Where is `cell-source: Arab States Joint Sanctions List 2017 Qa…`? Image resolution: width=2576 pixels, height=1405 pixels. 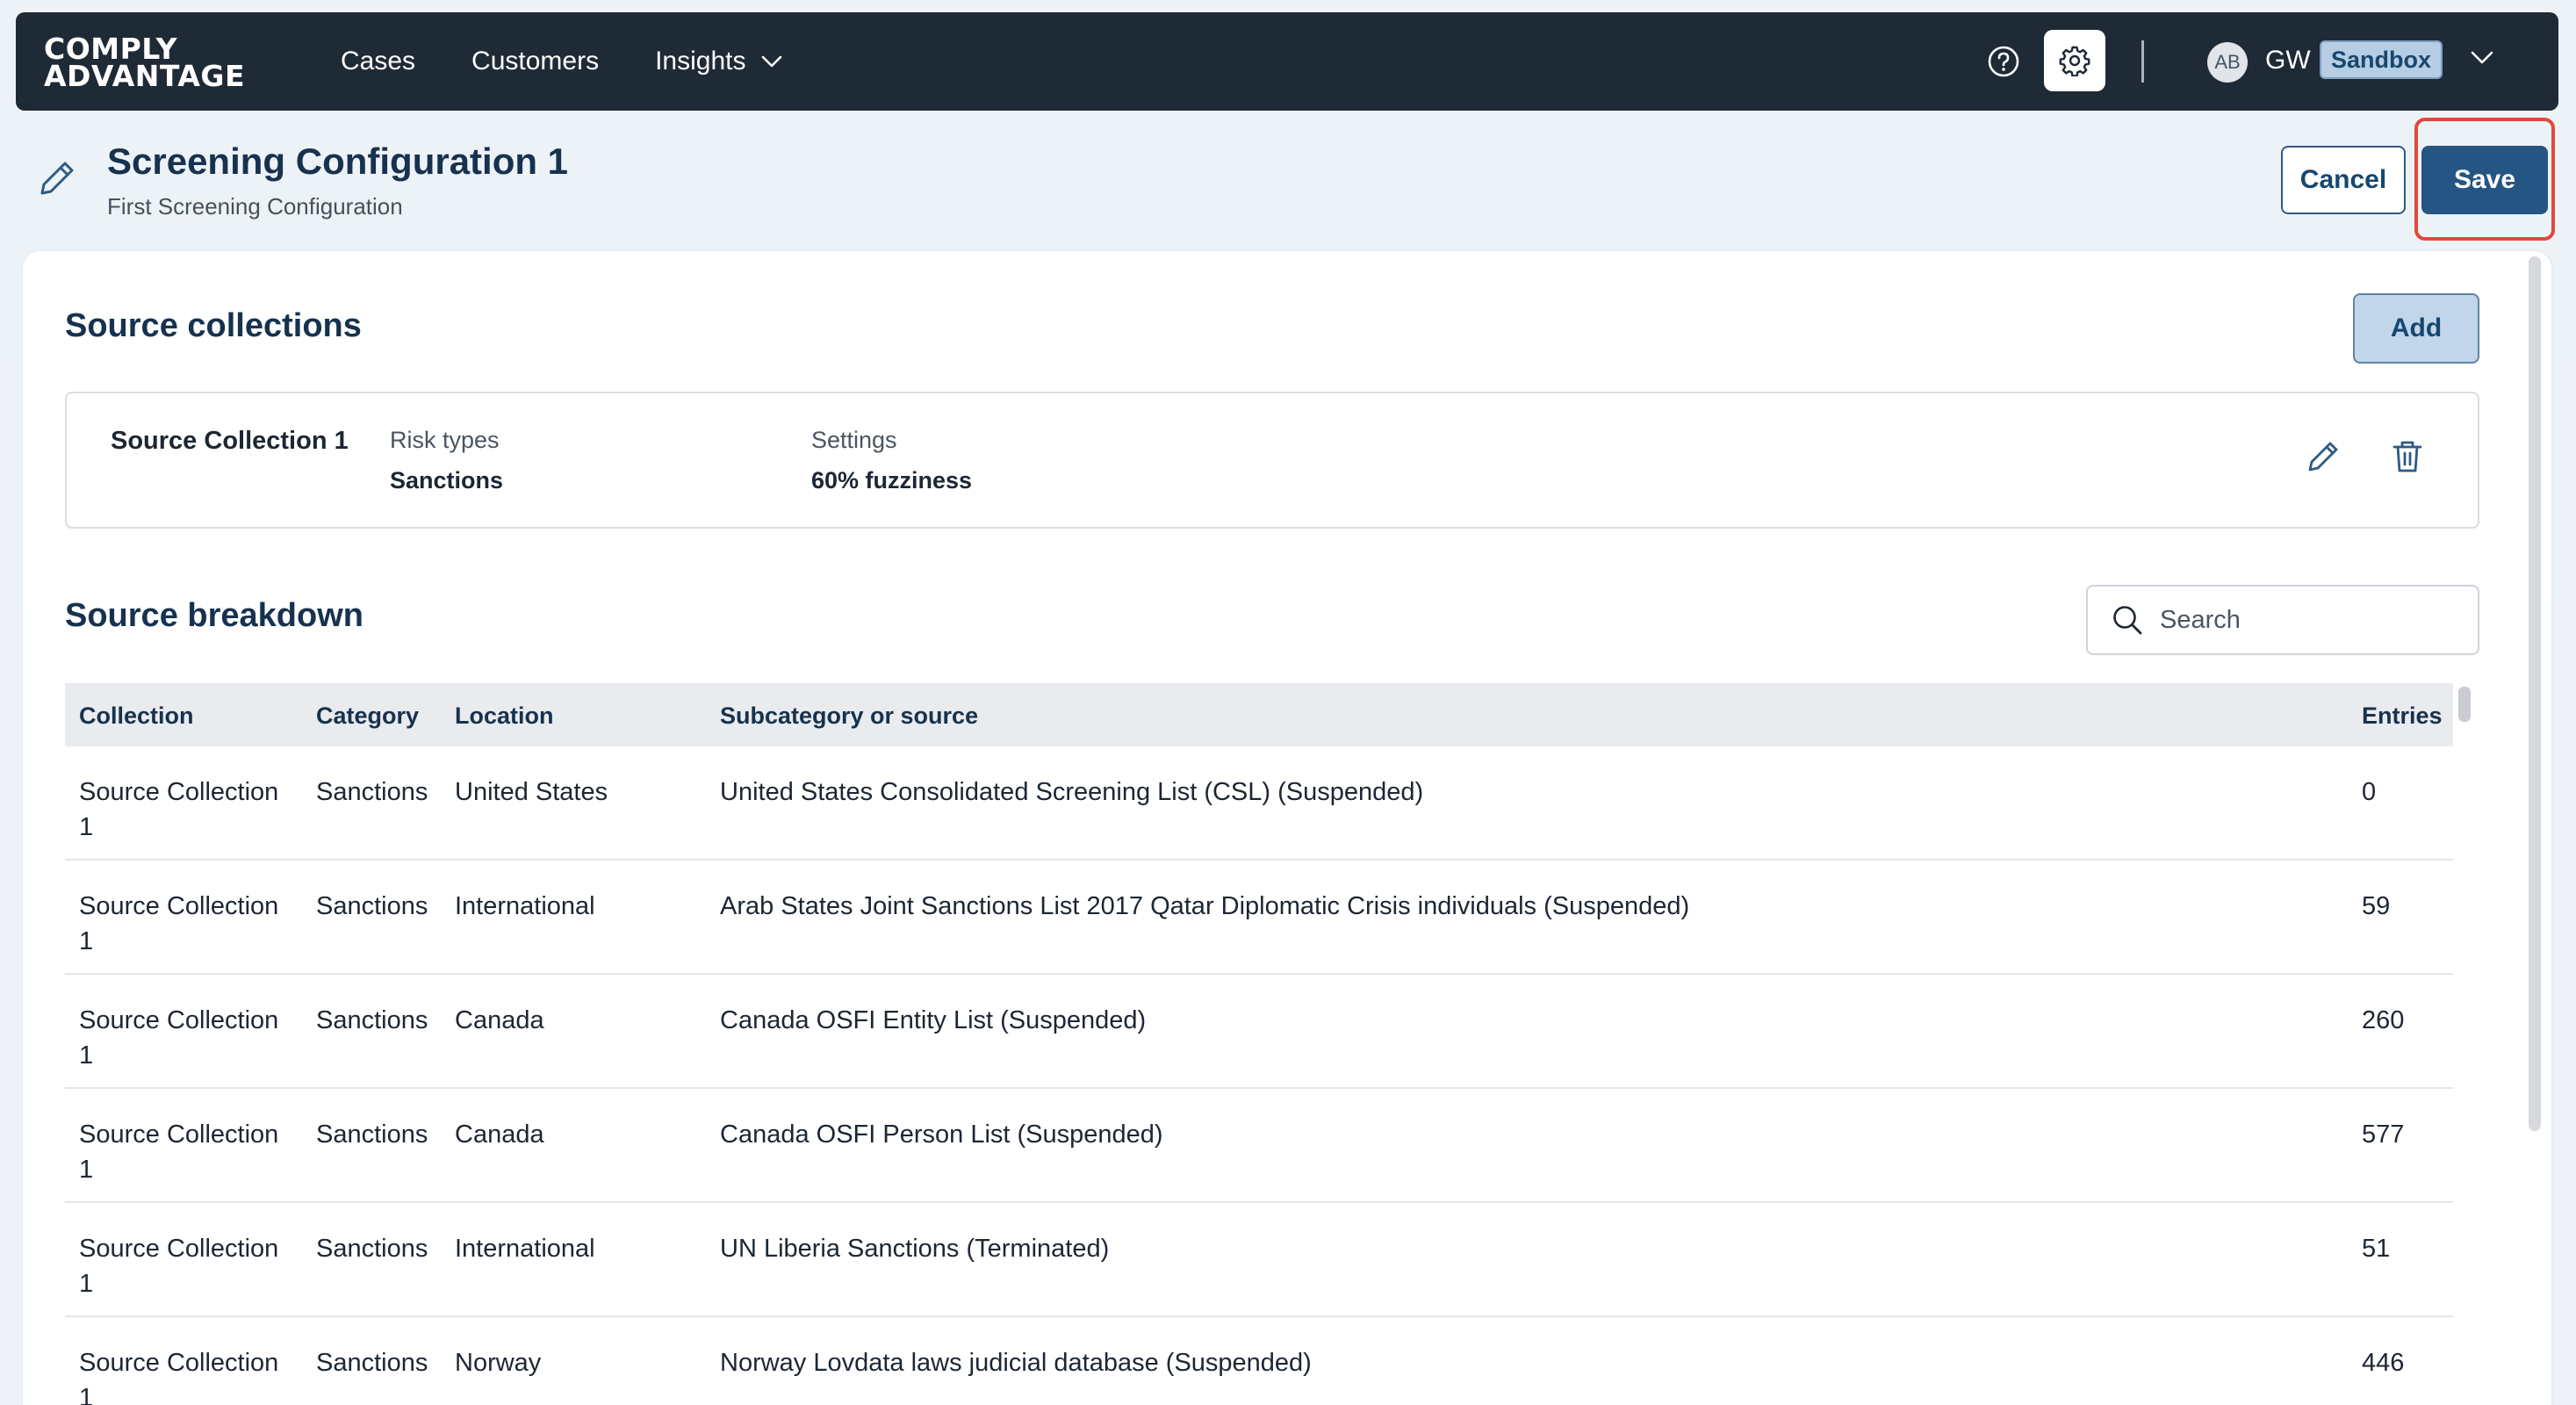
cell-source: Arab States Joint Sanctions List 2017 Qa… is located at coordinates (1205, 906).